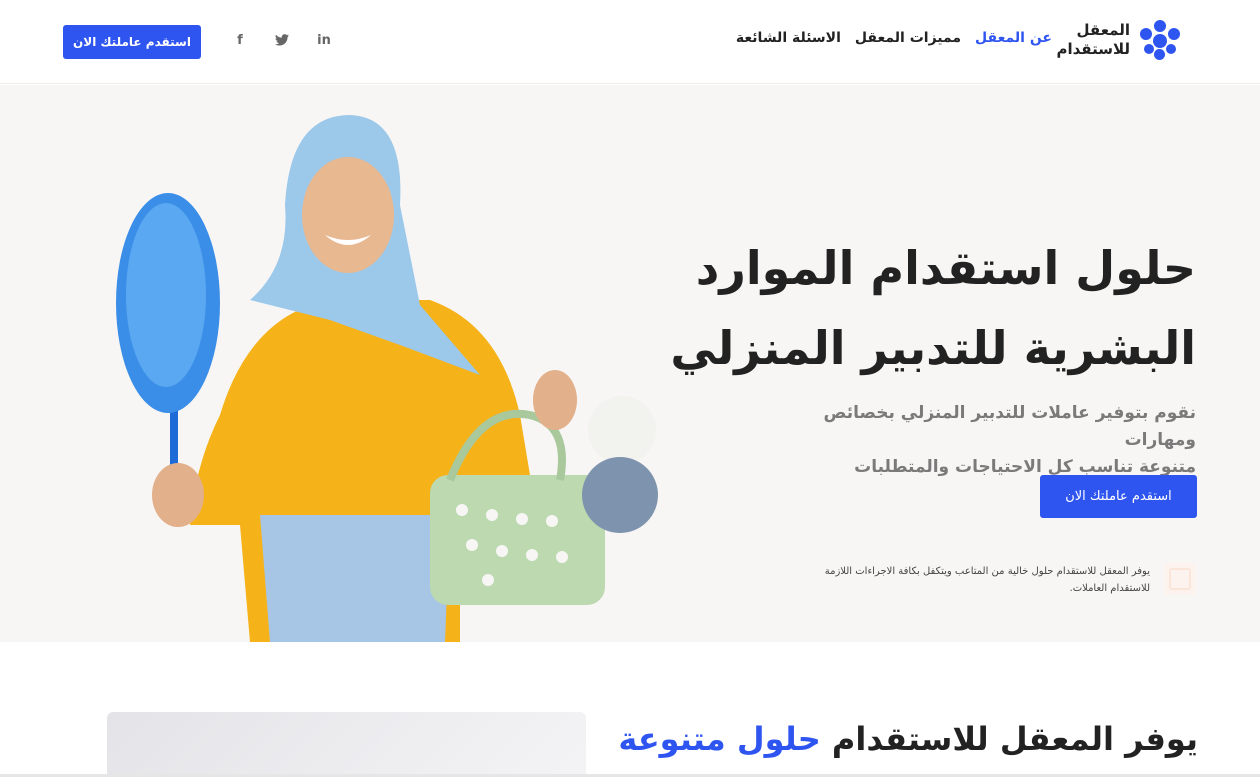 This screenshot has width=1260, height=777. Describe the element at coordinates (132, 42) in the screenshot. I see `header-cta-button: استقدم عاملتك الان` at that location.